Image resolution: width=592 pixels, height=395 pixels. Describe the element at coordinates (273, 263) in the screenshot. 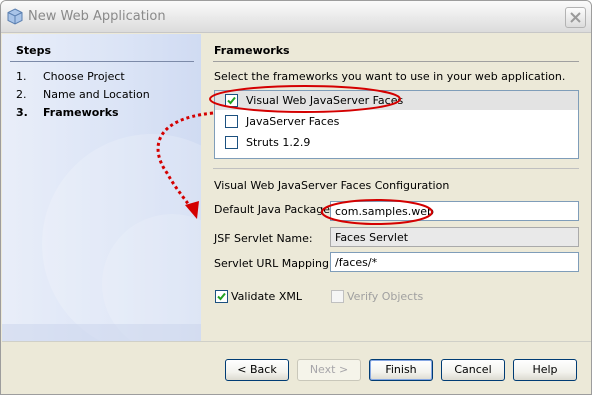

I see `url-mapping-label: Servlet URL Mapping:` at that location.